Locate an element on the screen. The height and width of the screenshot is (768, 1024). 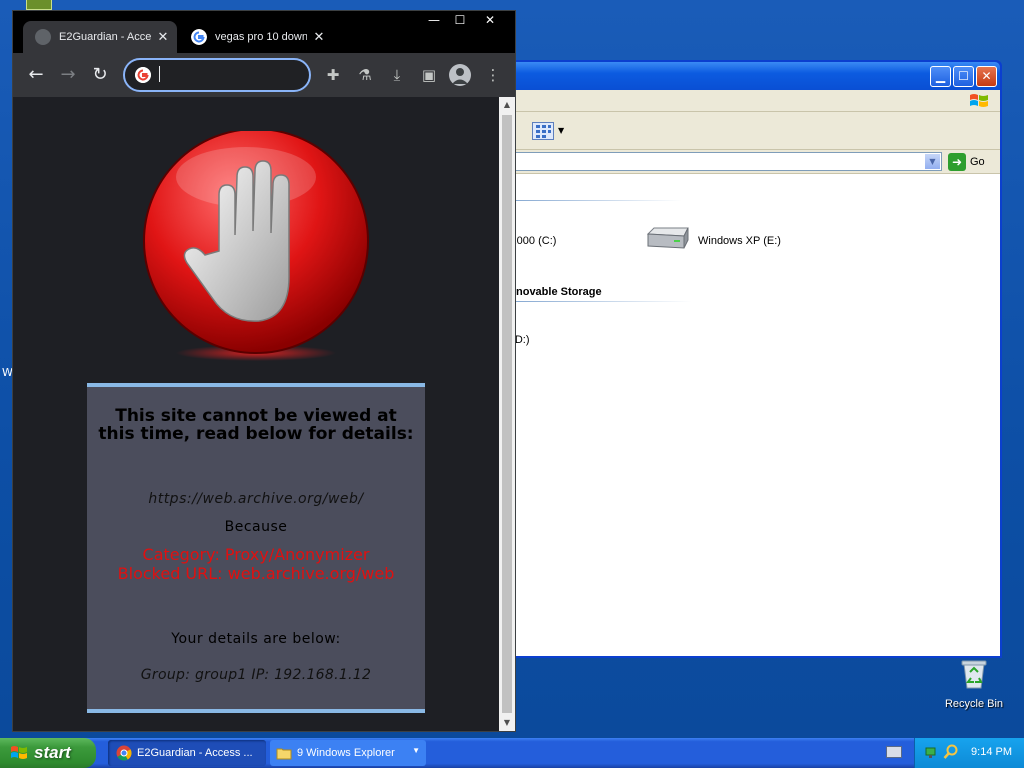
chrome-icon is located at coordinates (124, 753).